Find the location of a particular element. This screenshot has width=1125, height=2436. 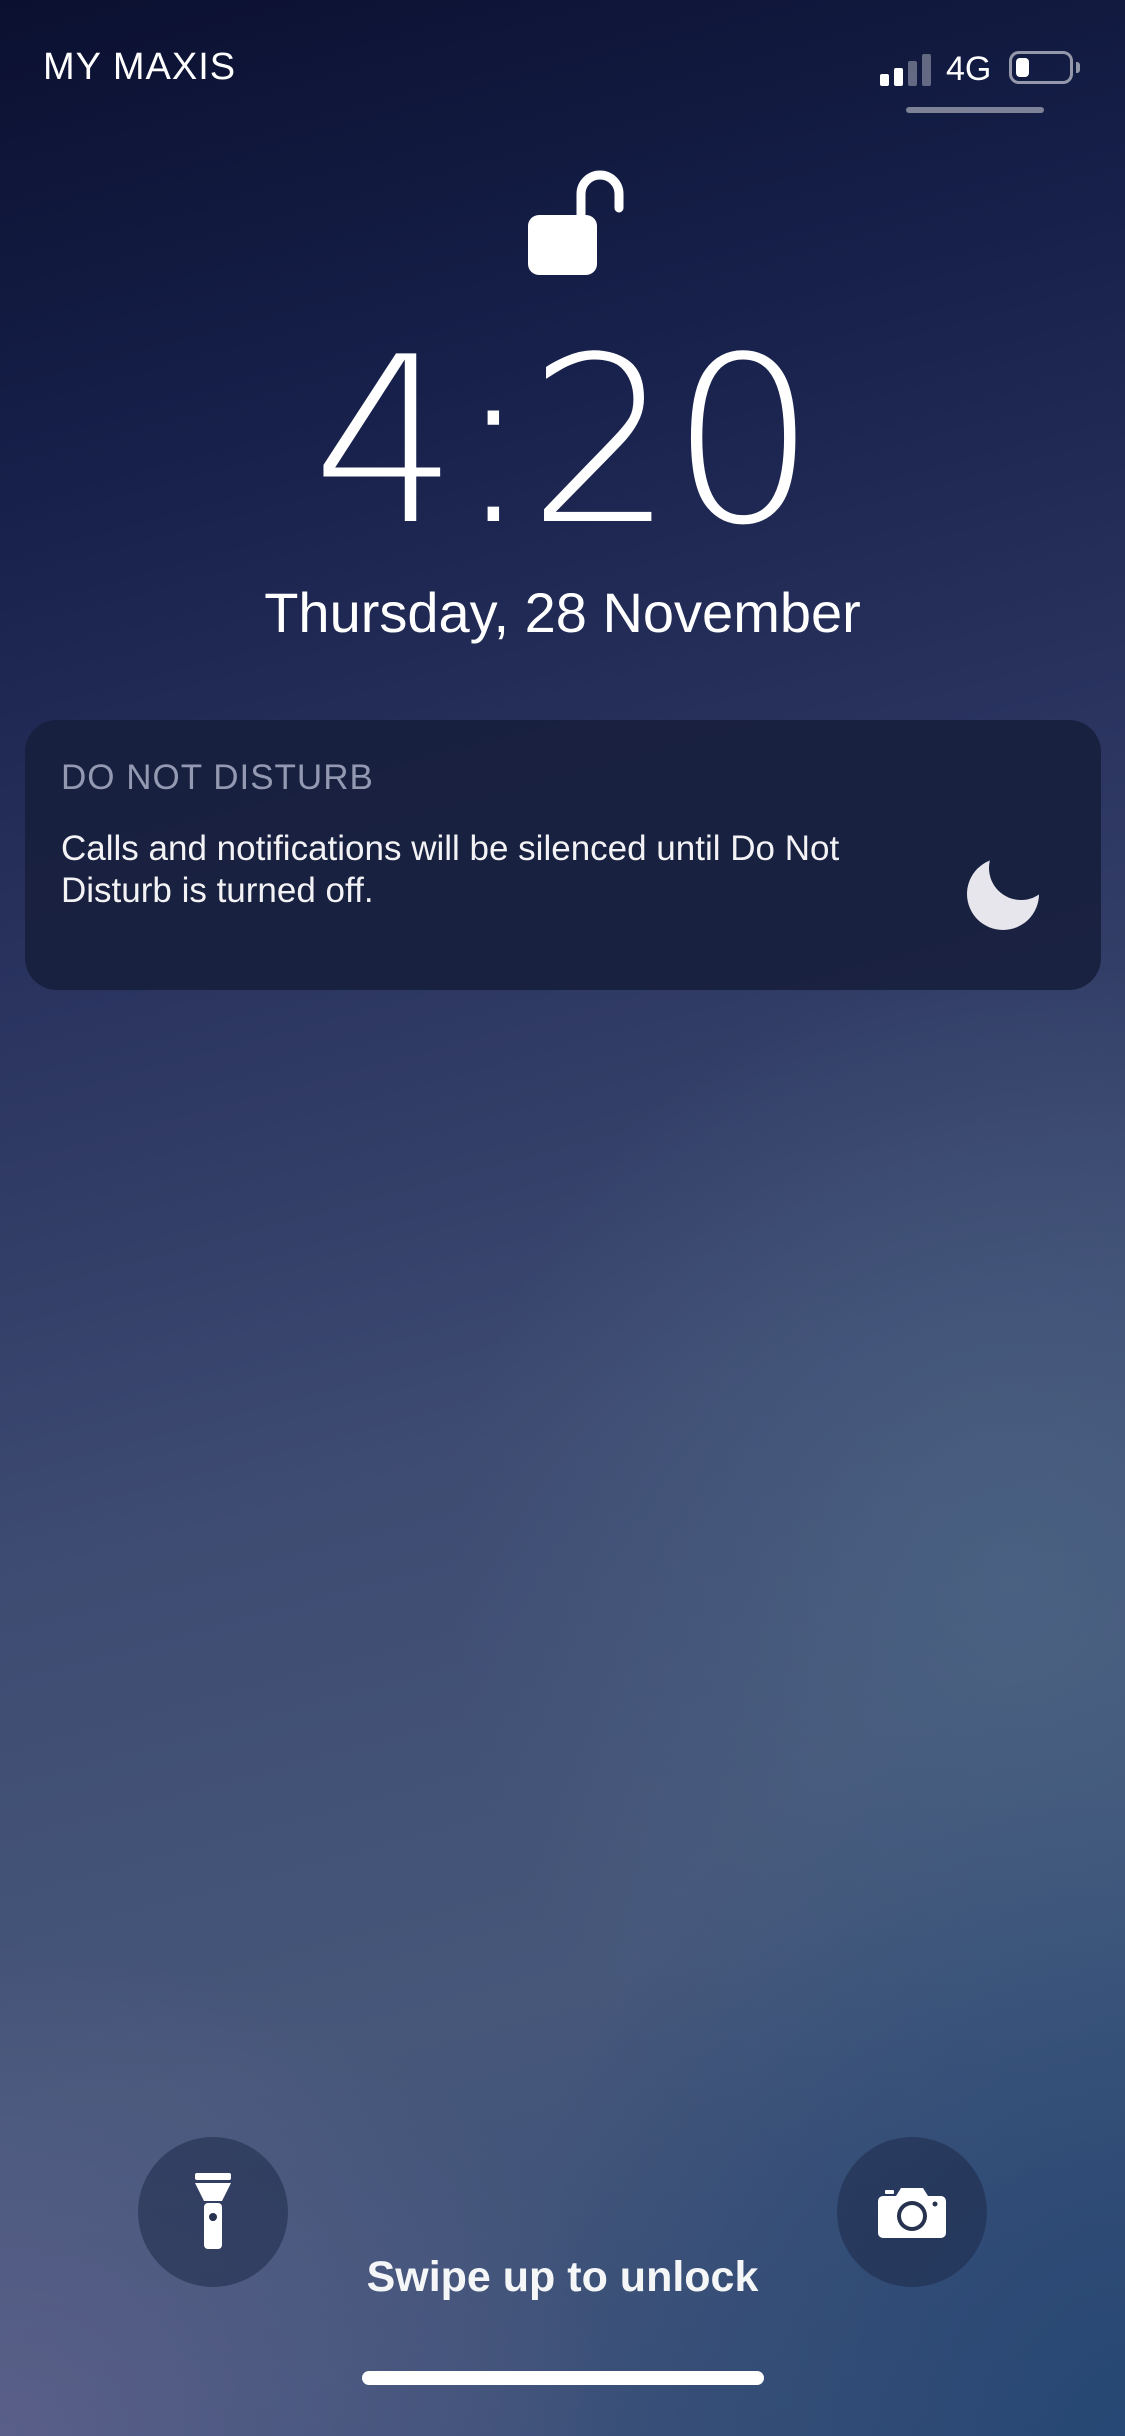

carrier-name: MY MAXIS is located at coordinates (140, 67).